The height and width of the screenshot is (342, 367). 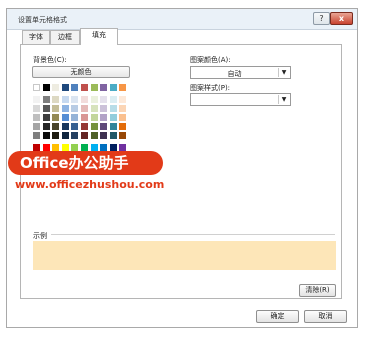 What do you see at coordinates (182, 19) in the screenshot?
I see `title-bar: 设置单元格格式 ? x` at bounding box center [182, 19].